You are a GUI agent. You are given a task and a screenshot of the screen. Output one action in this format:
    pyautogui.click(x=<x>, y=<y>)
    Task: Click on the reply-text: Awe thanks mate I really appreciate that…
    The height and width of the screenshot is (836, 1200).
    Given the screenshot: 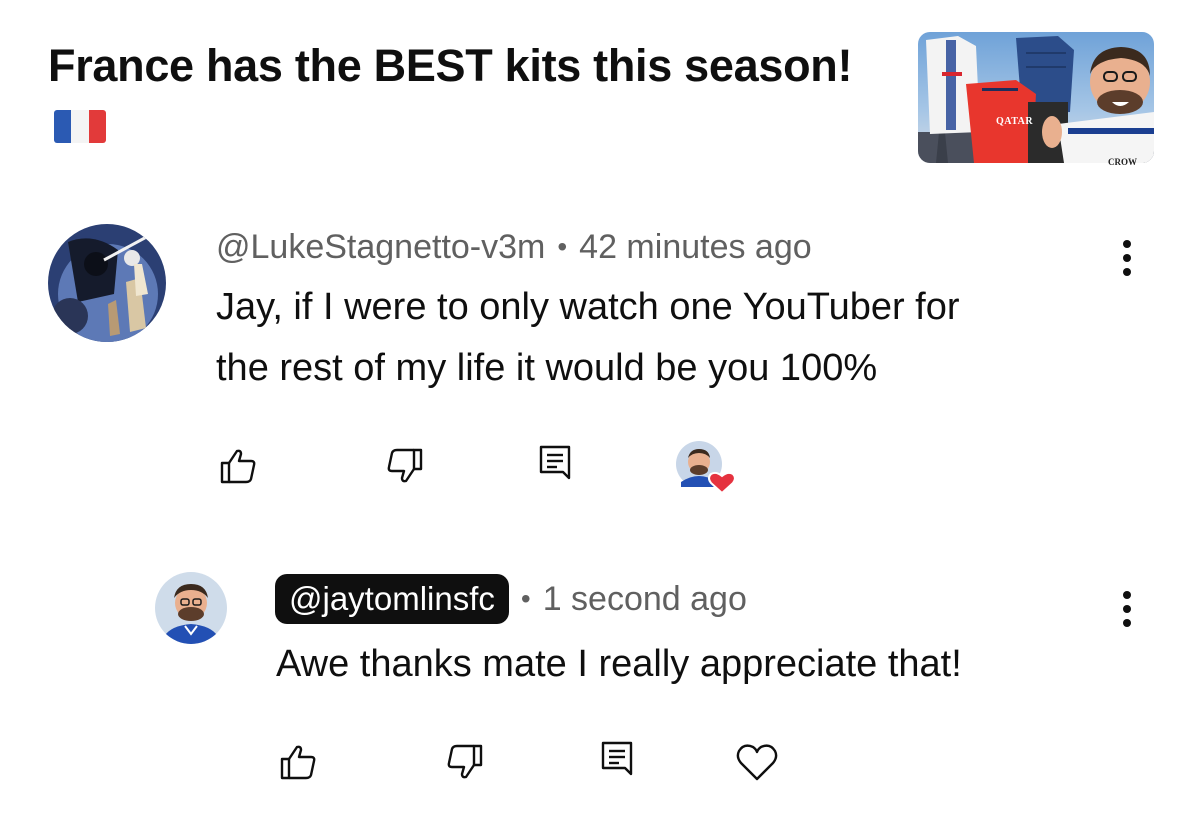 What is the action you would take?
    pyautogui.click(x=619, y=664)
    